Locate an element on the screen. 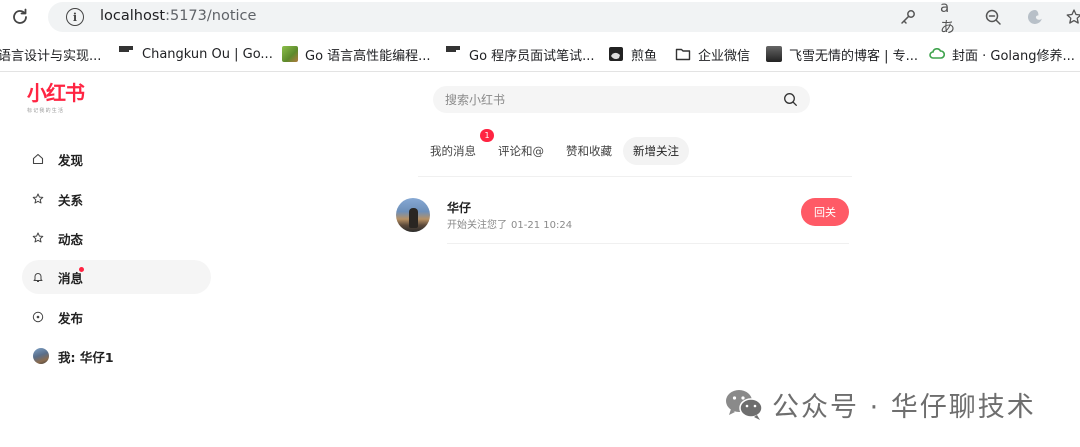  bookmark-item: 企业微信 is located at coordinates (713, 54).